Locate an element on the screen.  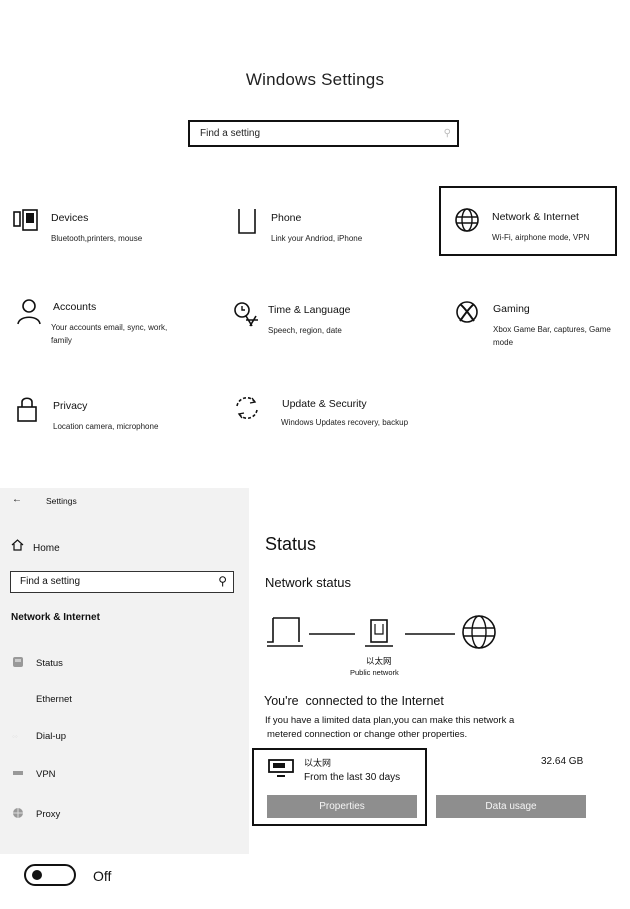
sidebar-item-label: Proxy is located at coordinates (48, 815).